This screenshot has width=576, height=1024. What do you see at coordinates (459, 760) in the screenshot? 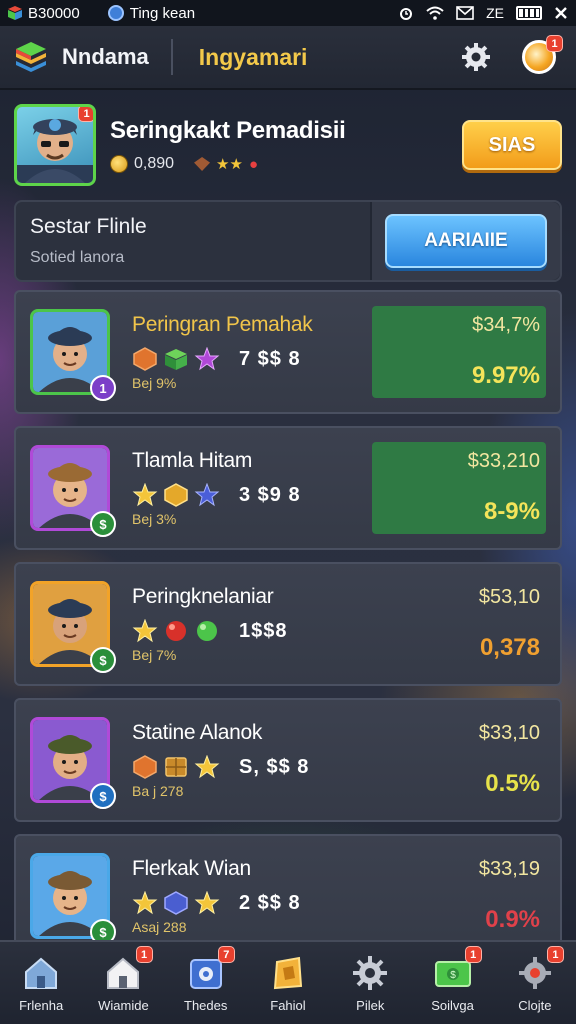
I see `player-value-panel: $33,10 0.5%` at bounding box center [459, 760].